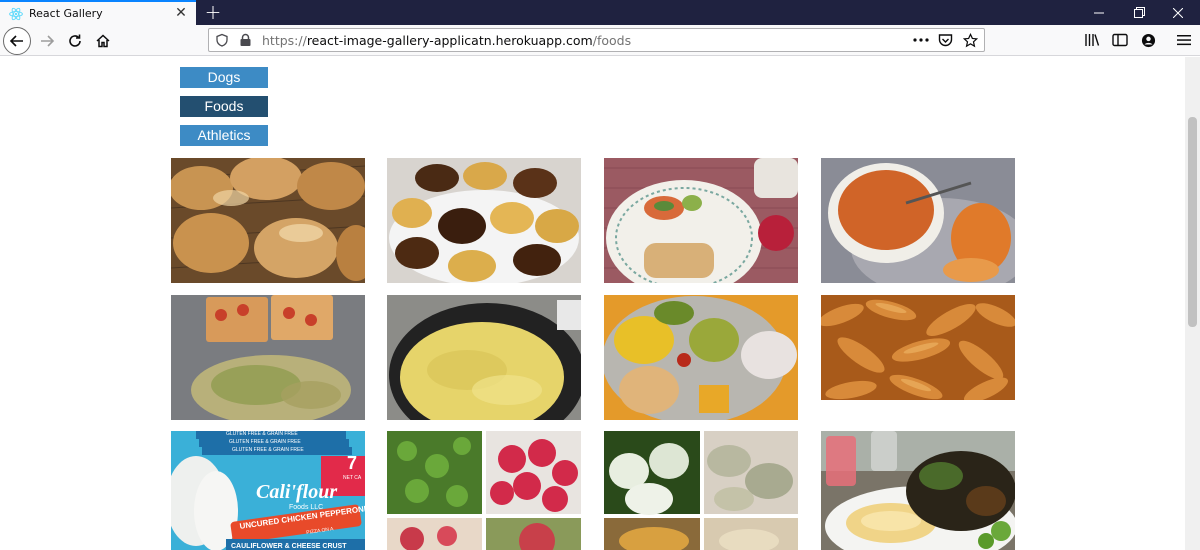  I want to click on restore-window-icon, so click(1139, 12).